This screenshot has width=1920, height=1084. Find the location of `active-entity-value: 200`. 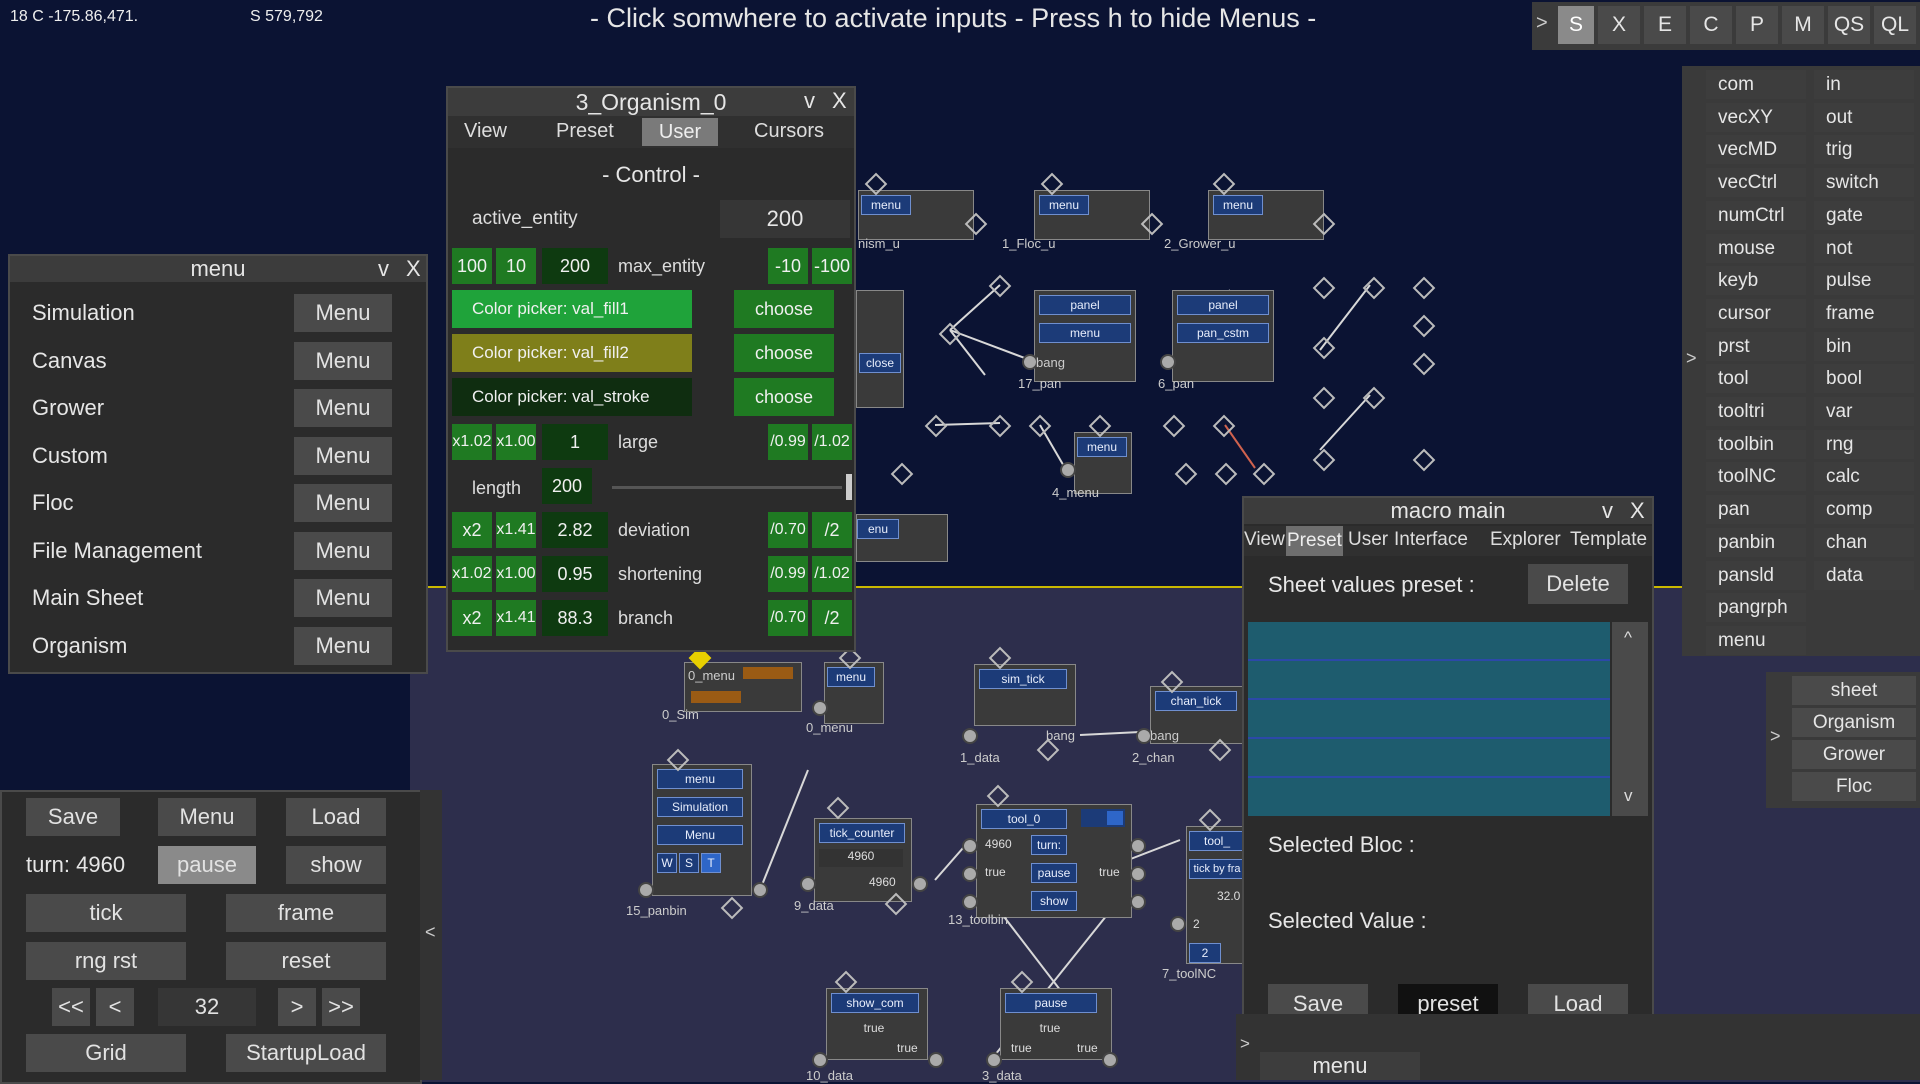

active-entity-value: 200 is located at coordinates (785, 219).